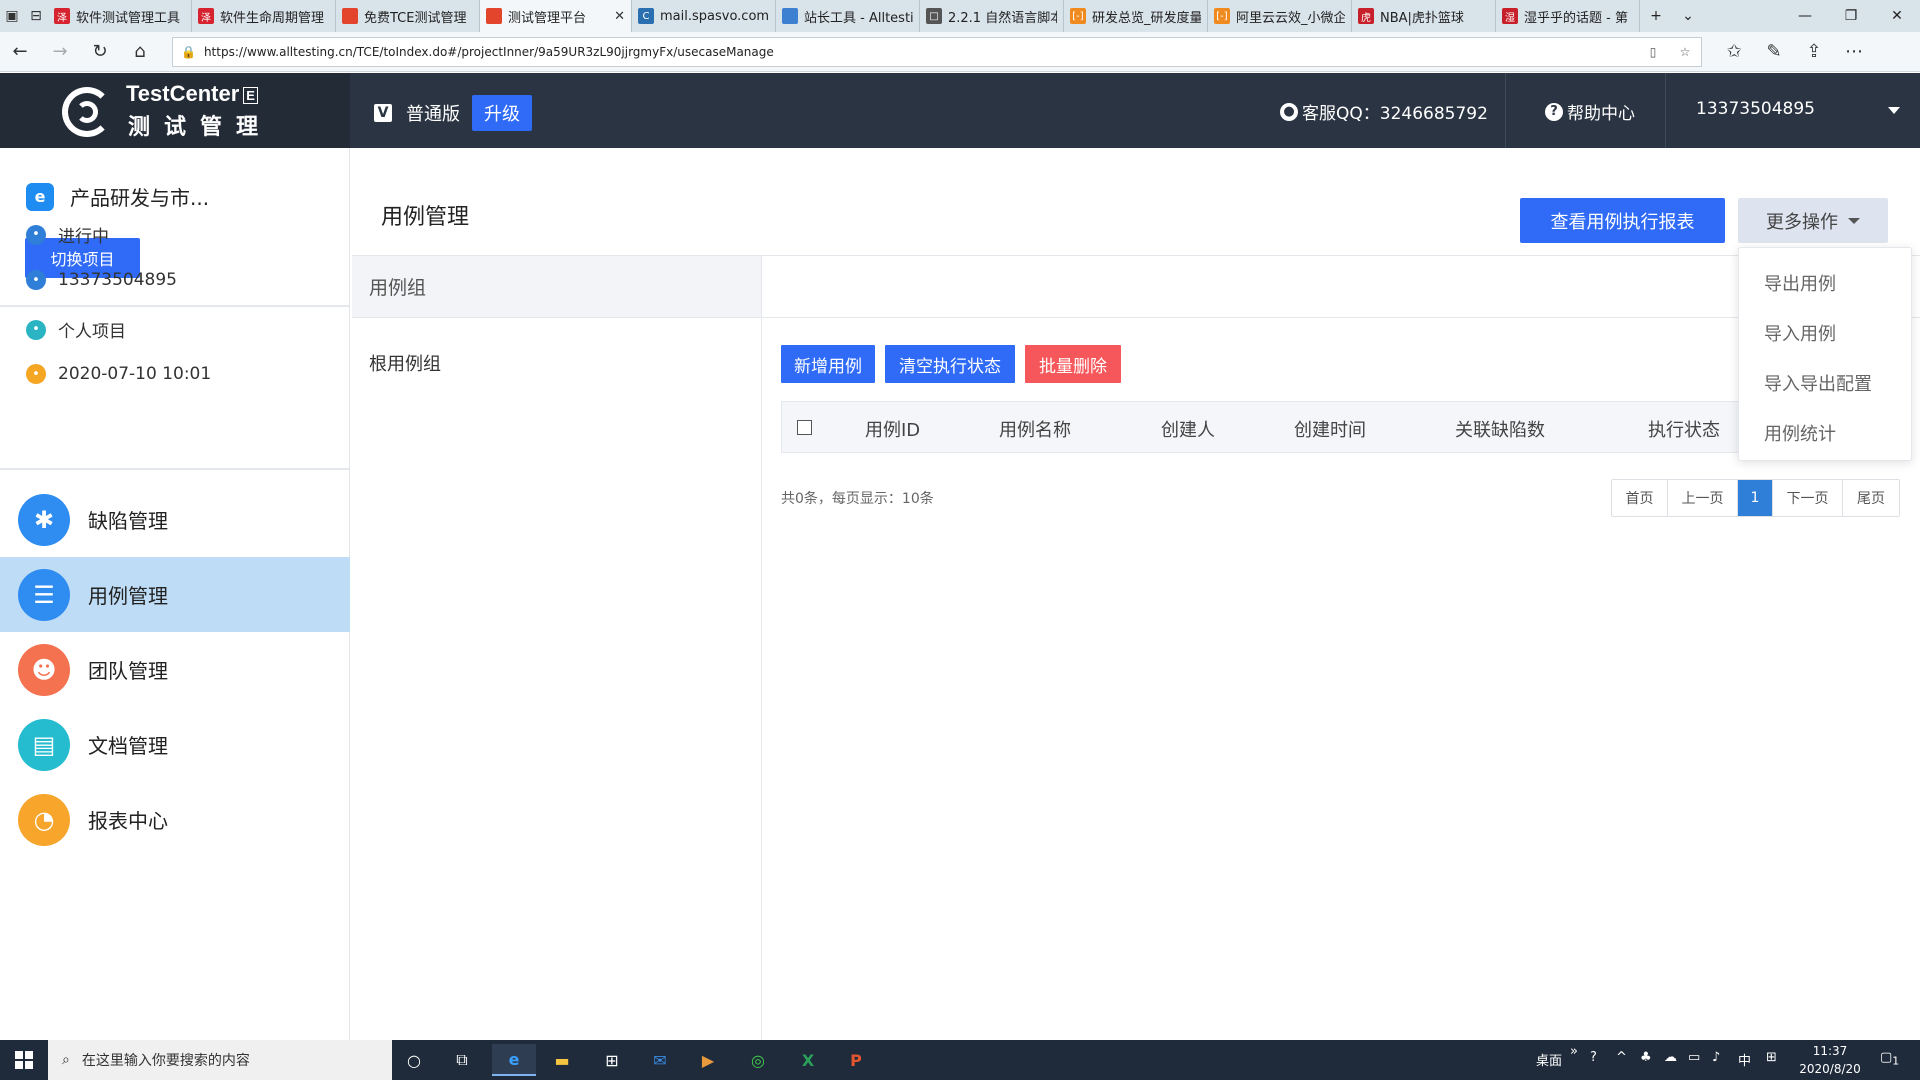  I want to click on support-qq: ● 客服QQ：3246685792, so click(1384, 111).